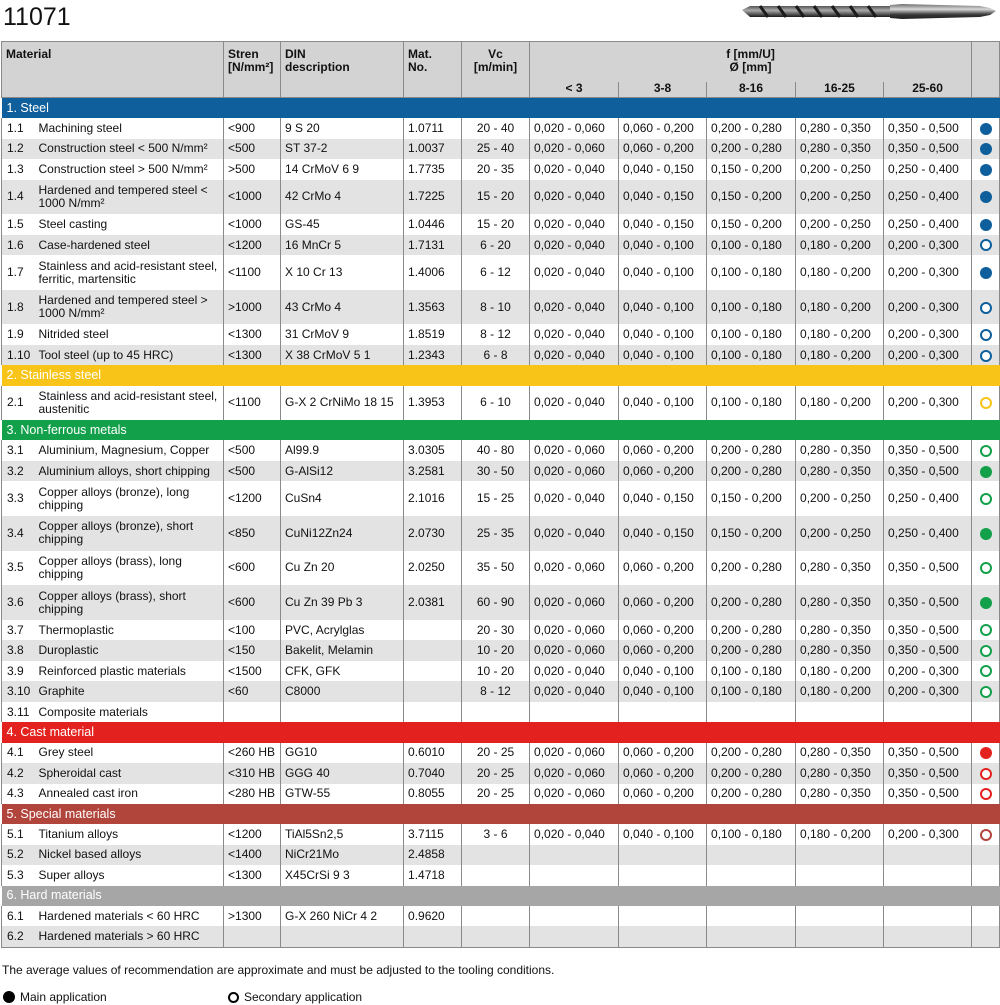 The height and width of the screenshot is (1005, 1000). Describe the element at coordinates (129, 752) in the screenshot. I see `material-name: Grey steel` at that location.